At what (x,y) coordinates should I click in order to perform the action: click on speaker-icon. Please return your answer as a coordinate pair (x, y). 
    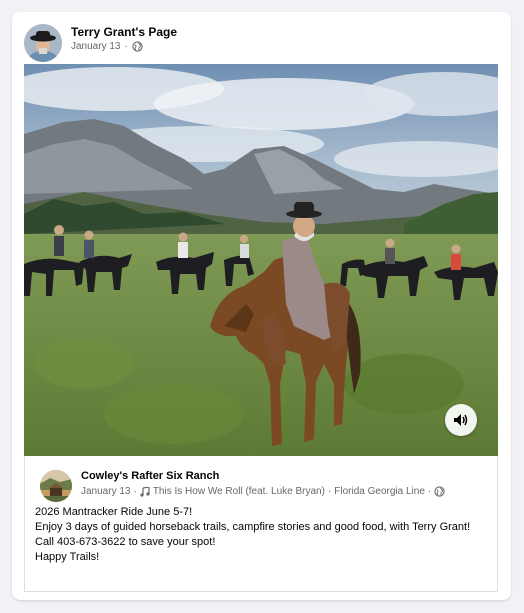
    Looking at the image, I should click on (461, 420).